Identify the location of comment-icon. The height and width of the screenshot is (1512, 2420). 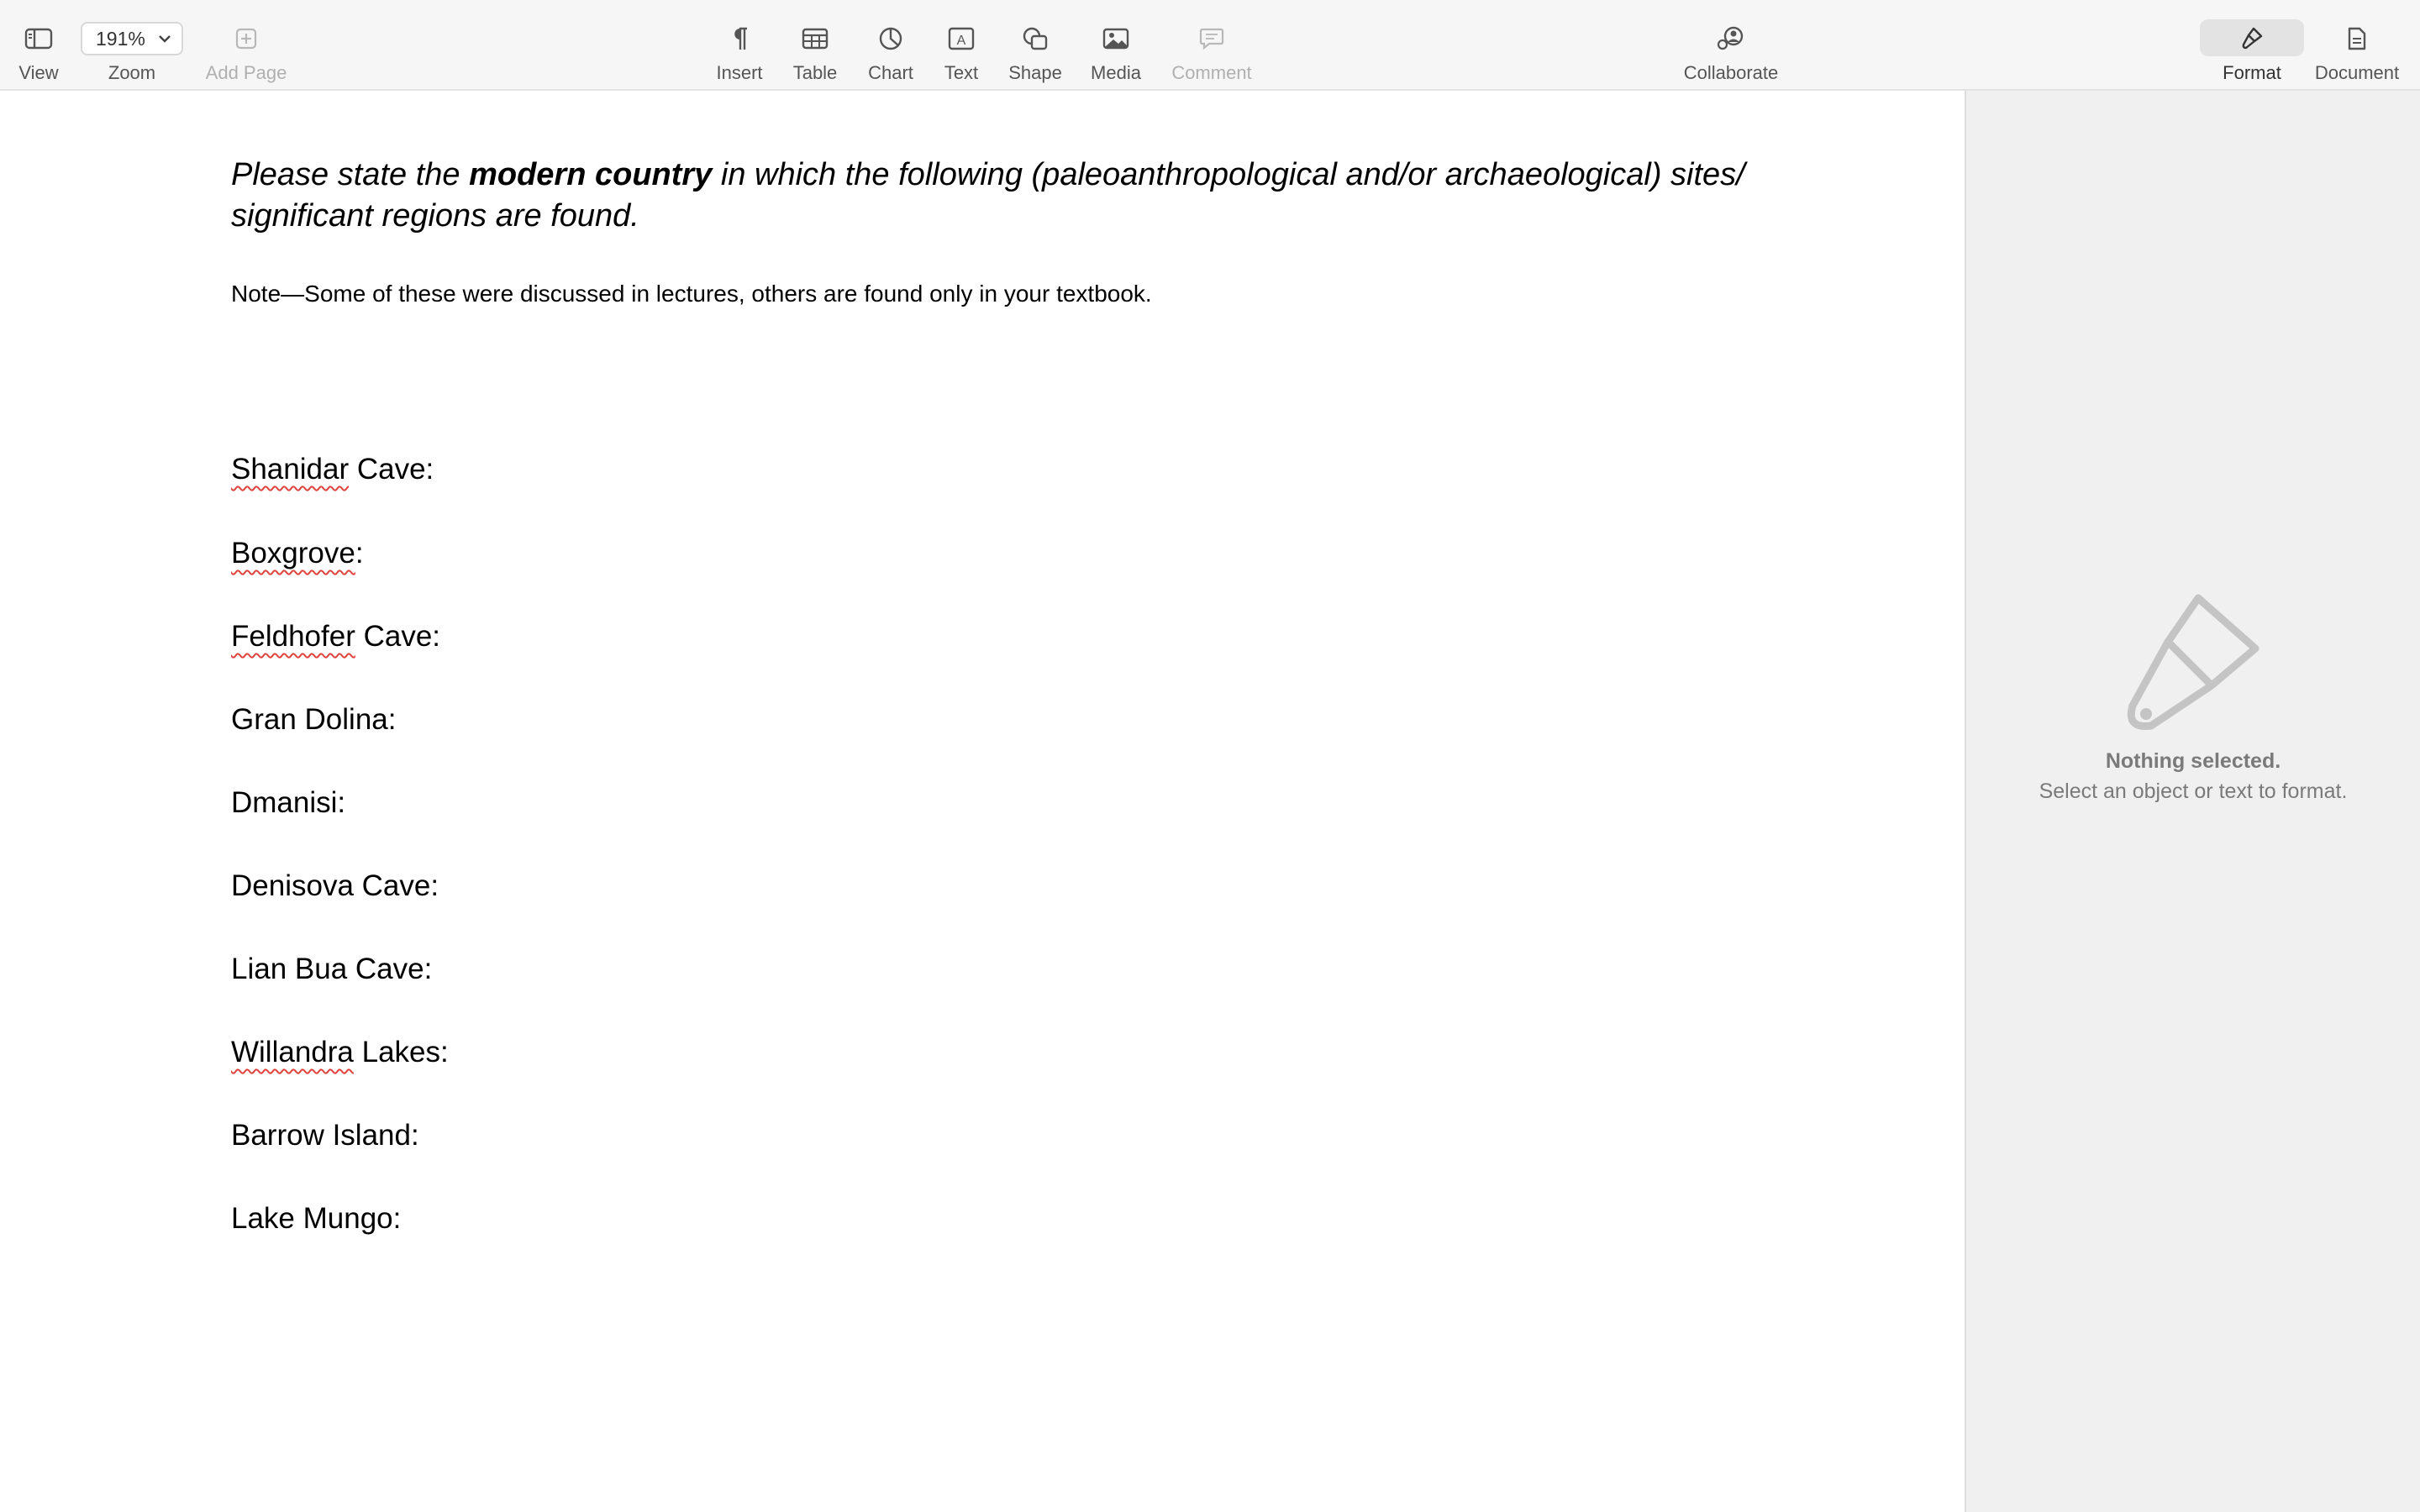
(1211, 38).